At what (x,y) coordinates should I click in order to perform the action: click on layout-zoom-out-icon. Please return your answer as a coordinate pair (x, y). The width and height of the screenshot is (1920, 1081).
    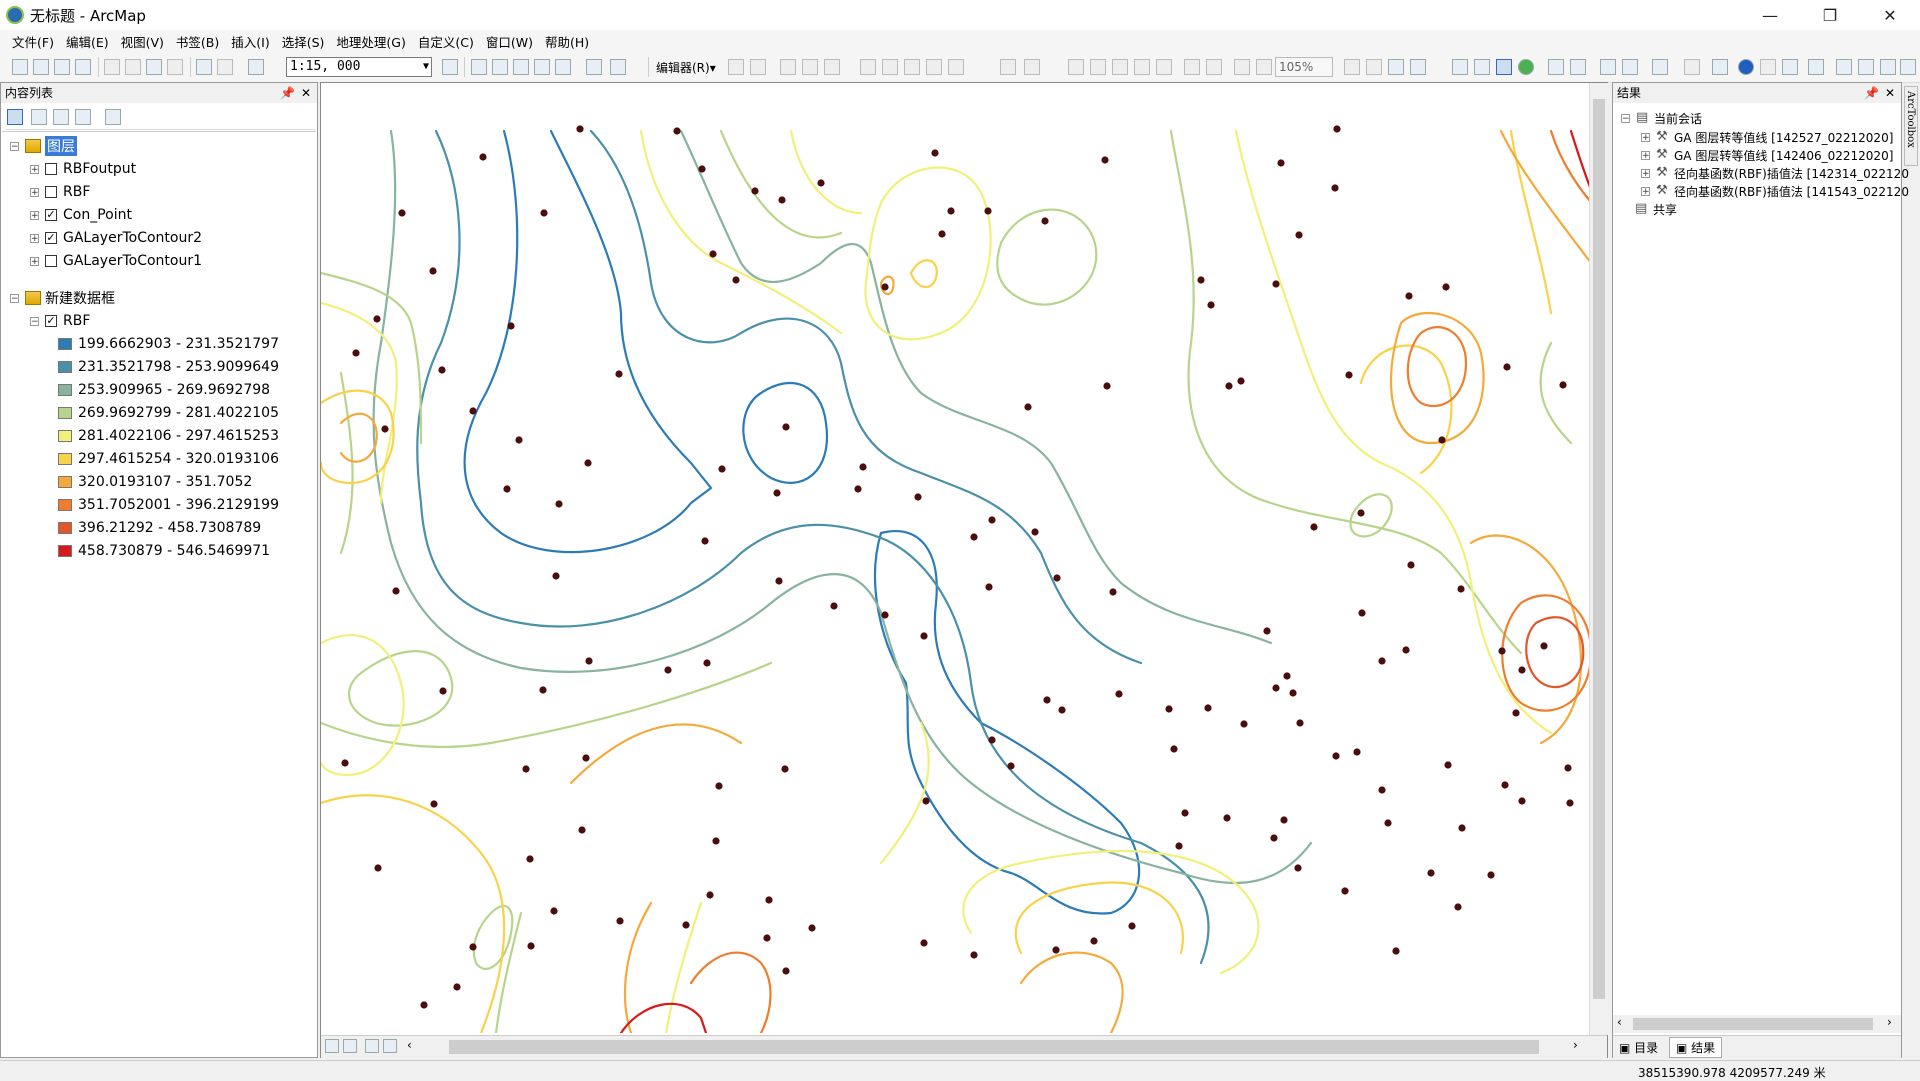
    Looking at the image, I should click on (1098, 67).